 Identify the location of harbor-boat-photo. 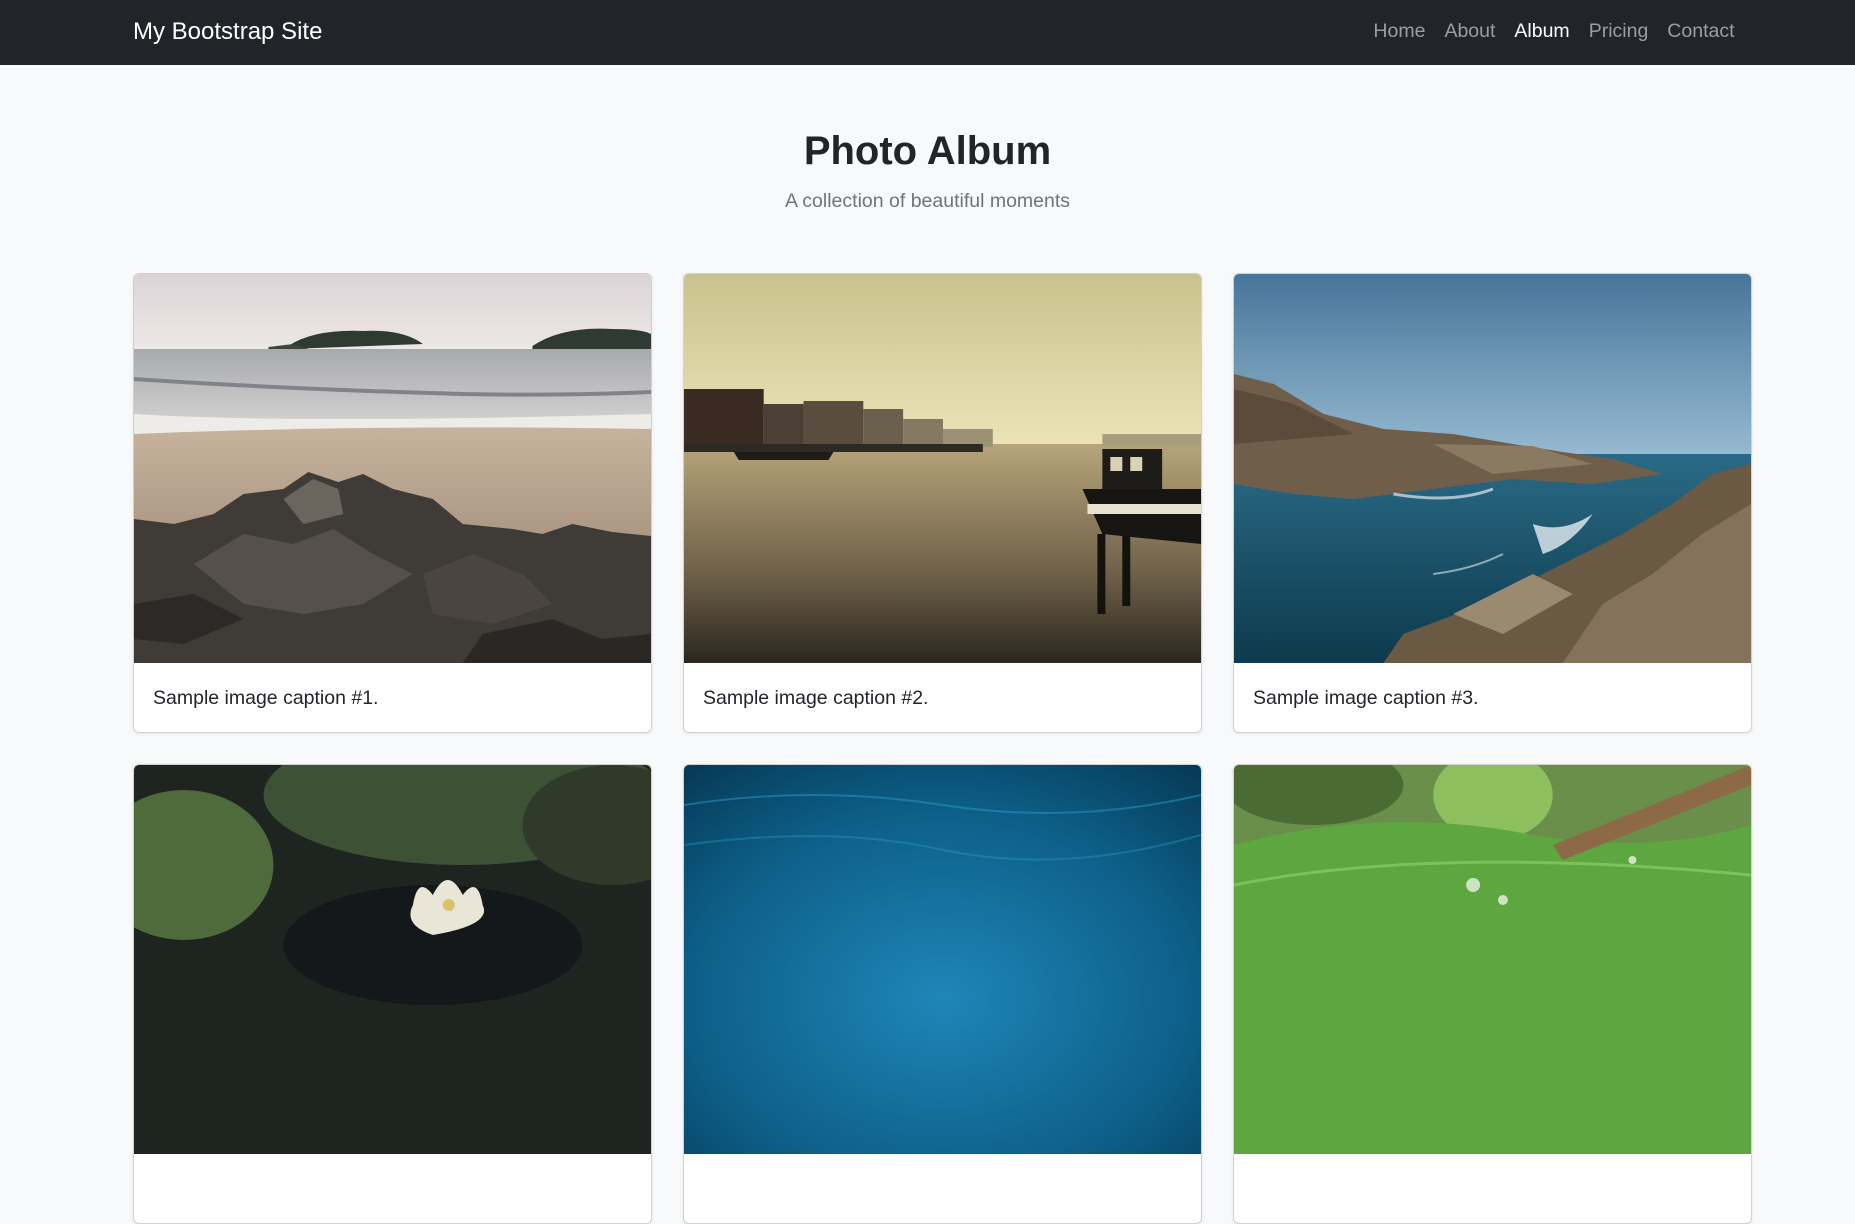
(942, 468).